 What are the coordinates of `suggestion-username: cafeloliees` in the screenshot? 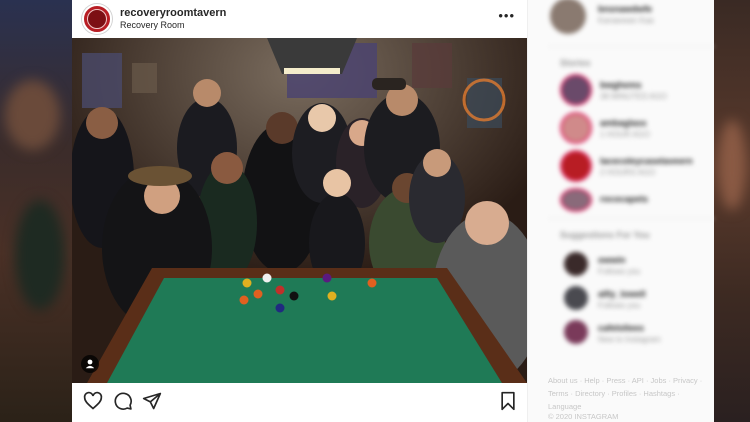 It's located at (621, 328).